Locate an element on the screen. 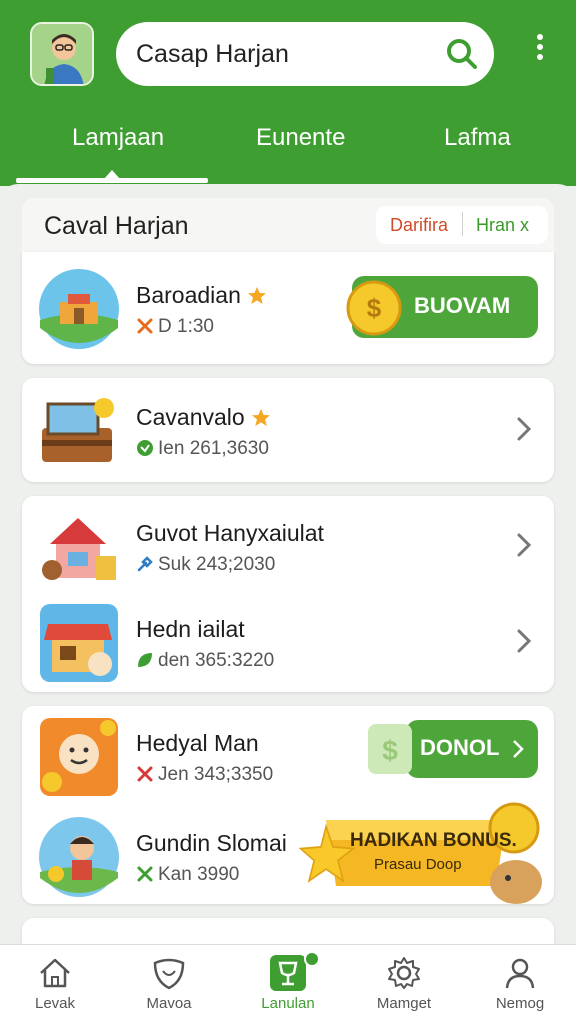 The image size is (576, 1024). item-title: Hedyal Man is located at coordinates (197, 743).